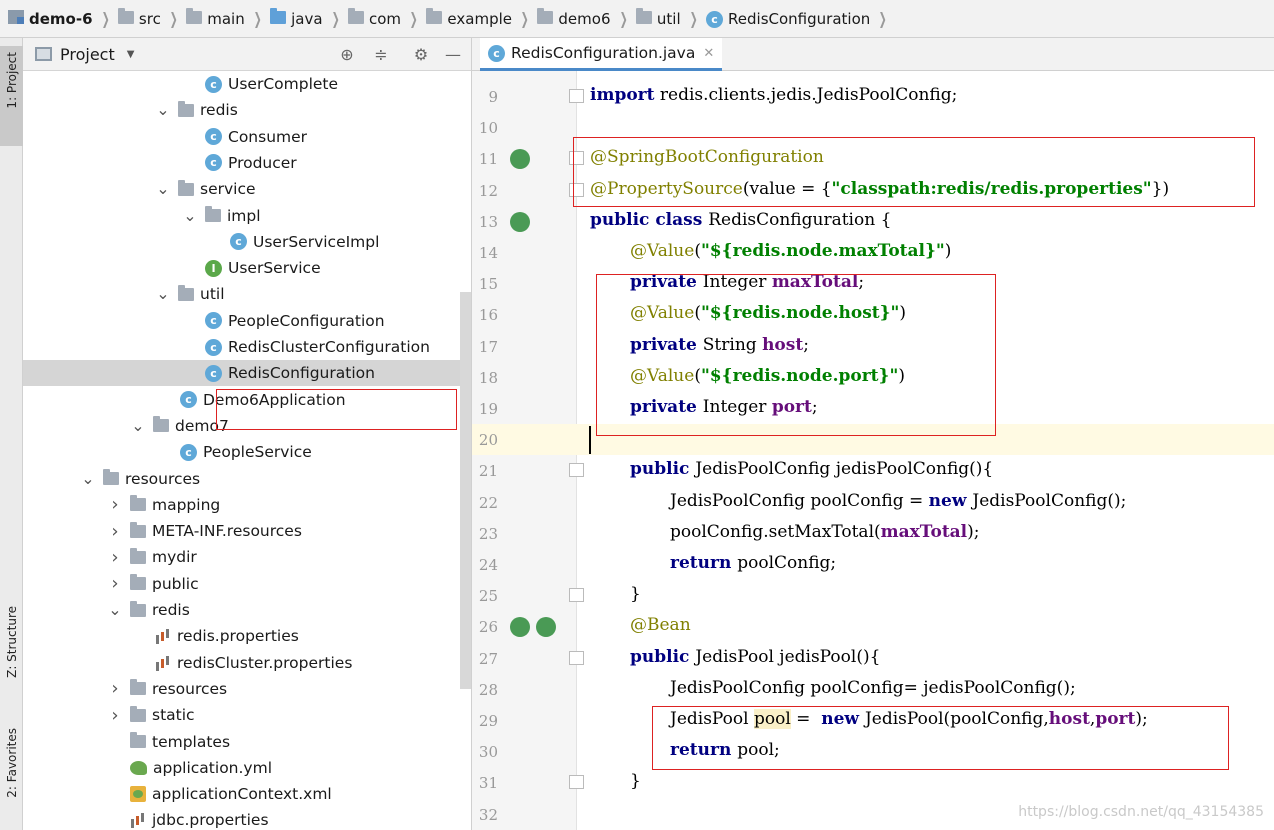  What do you see at coordinates (421, 55) in the screenshot?
I see `gear-icon: ⚙` at bounding box center [421, 55].